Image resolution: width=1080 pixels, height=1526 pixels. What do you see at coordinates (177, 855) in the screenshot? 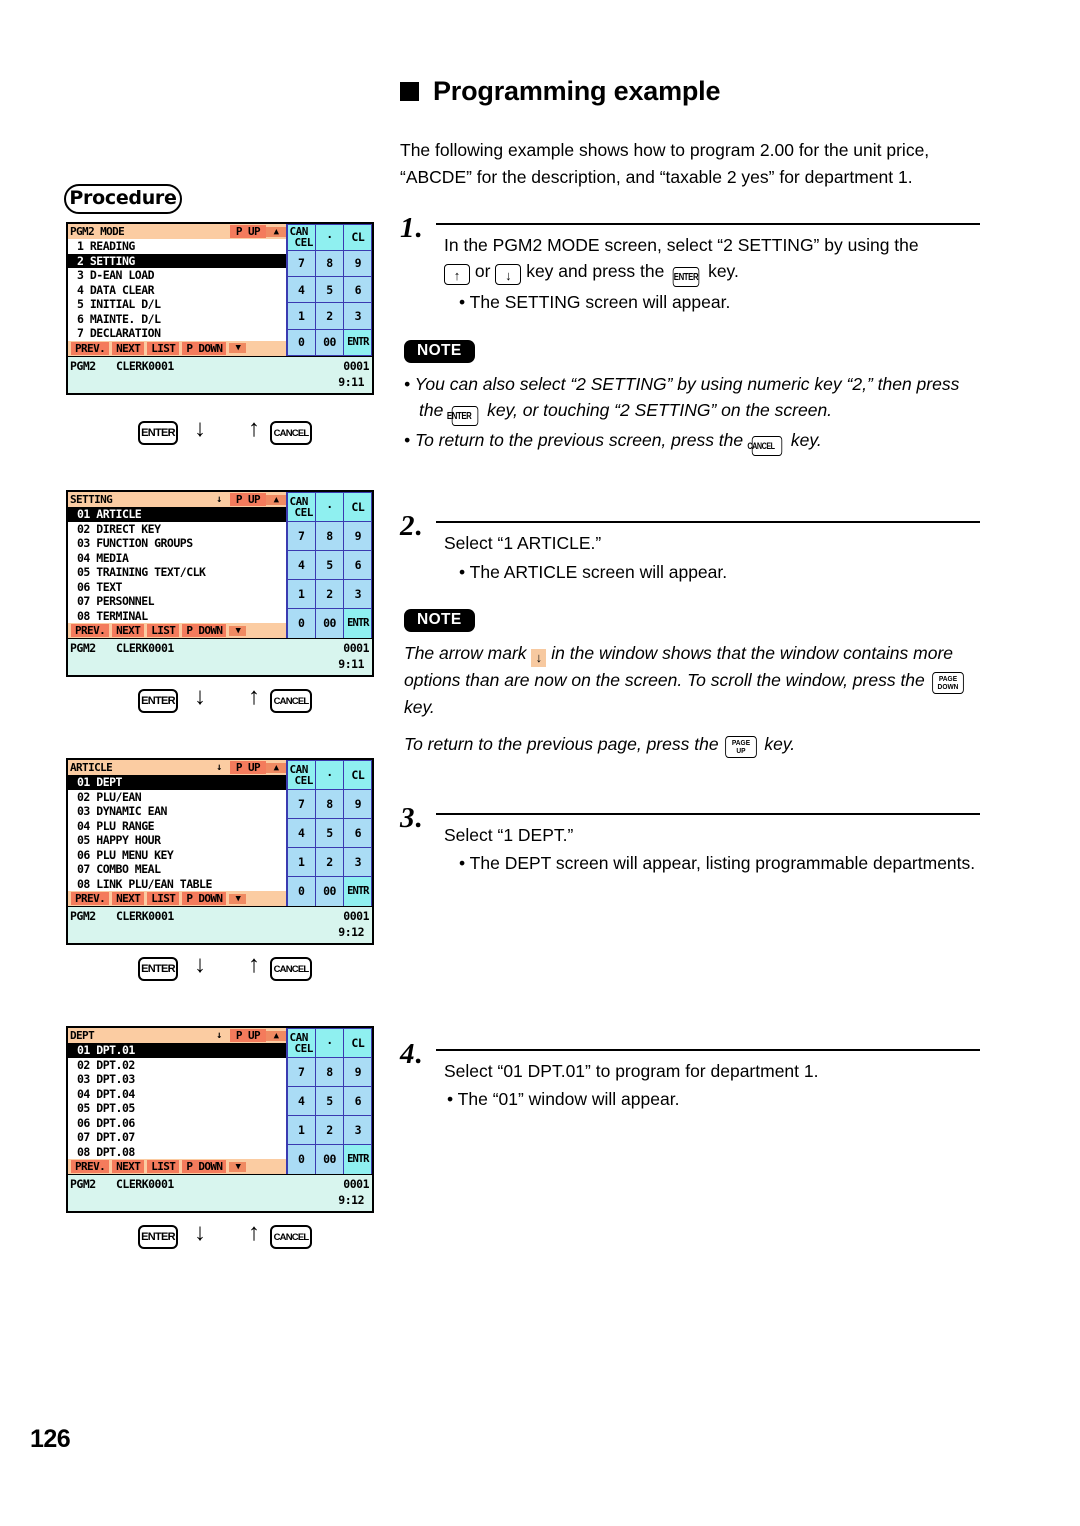
I see `list-item: 06 PLU MENU KEY` at bounding box center [177, 855].